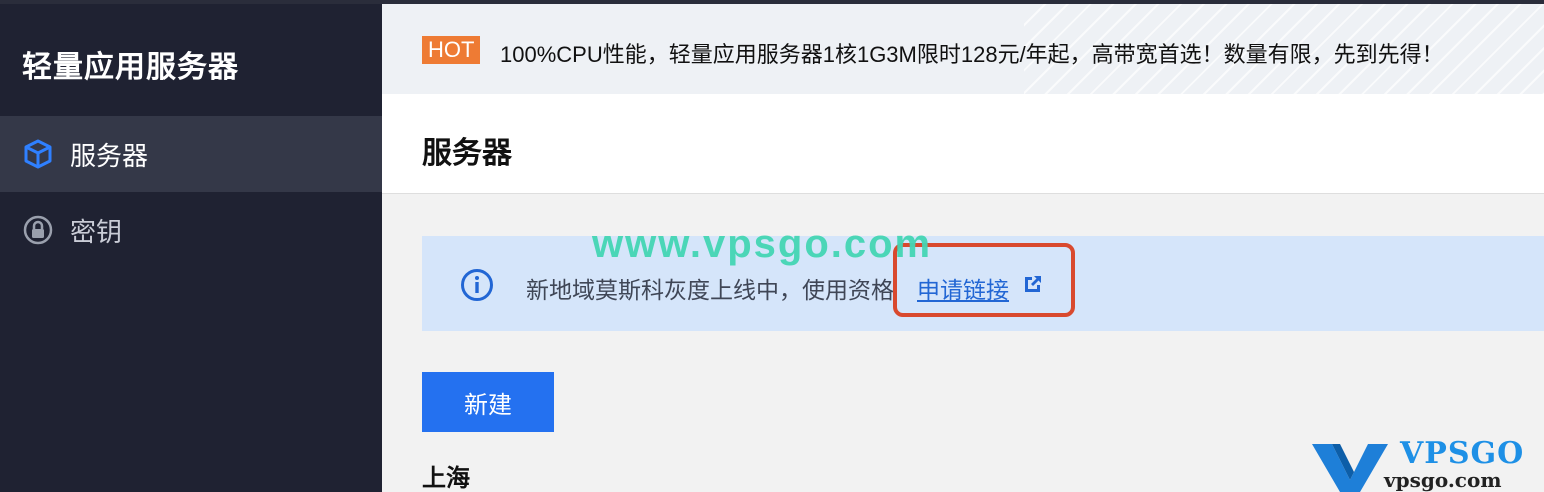 The height and width of the screenshot is (492, 1544). What do you see at coordinates (1462, 453) in the screenshot?
I see `logo-top-text: VPSGO` at bounding box center [1462, 453].